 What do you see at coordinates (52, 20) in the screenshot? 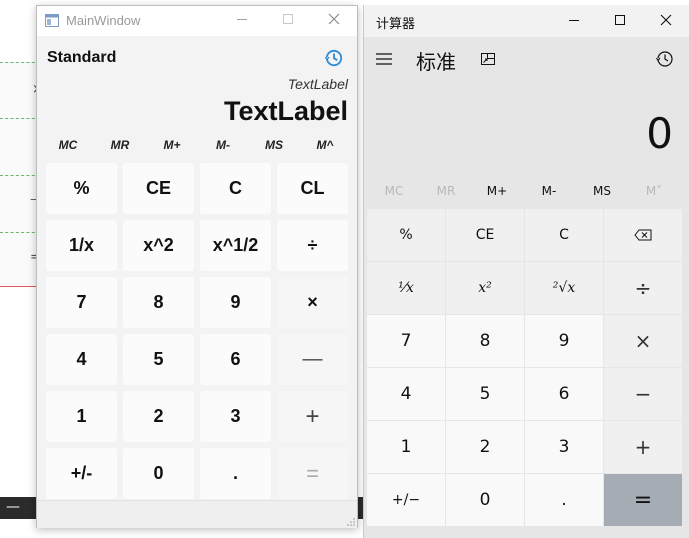
I see `app-icon` at bounding box center [52, 20].